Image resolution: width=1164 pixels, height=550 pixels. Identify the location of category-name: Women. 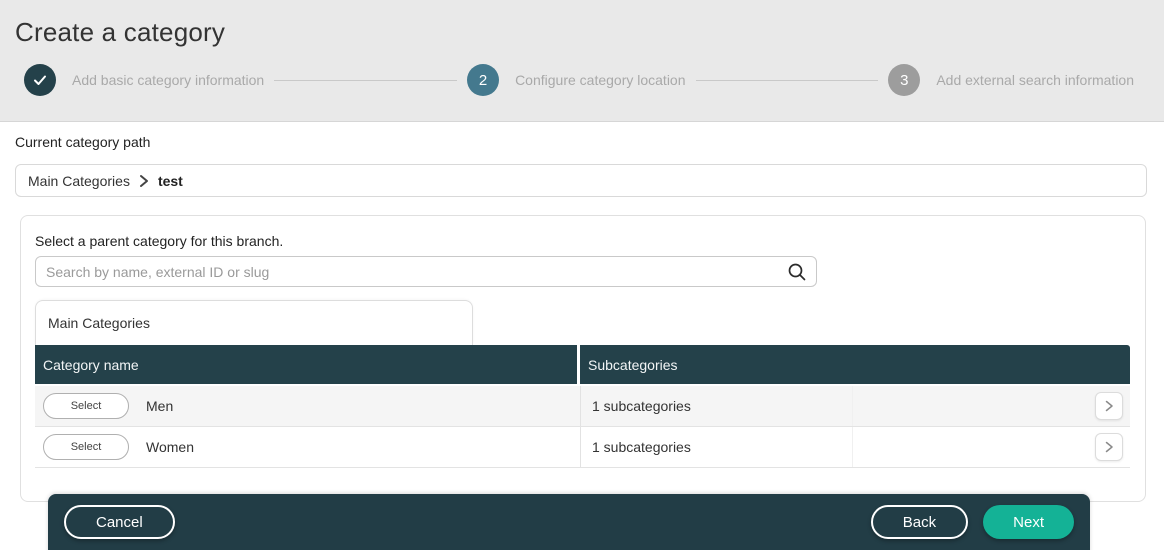
(170, 447).